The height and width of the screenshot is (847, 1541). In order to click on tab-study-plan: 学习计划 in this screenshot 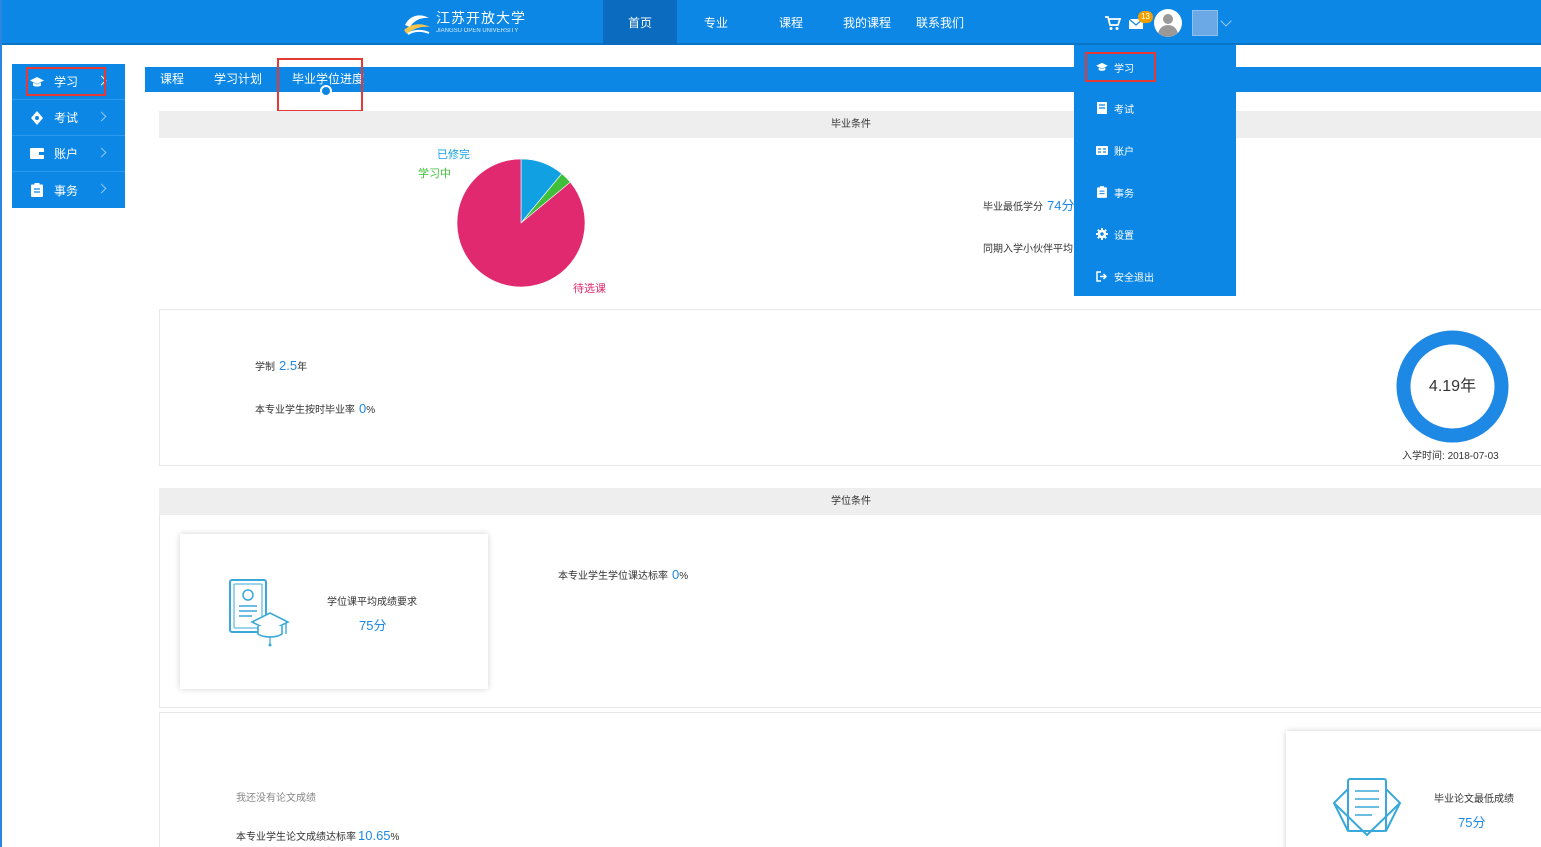, I will do `click(238, 79)`.